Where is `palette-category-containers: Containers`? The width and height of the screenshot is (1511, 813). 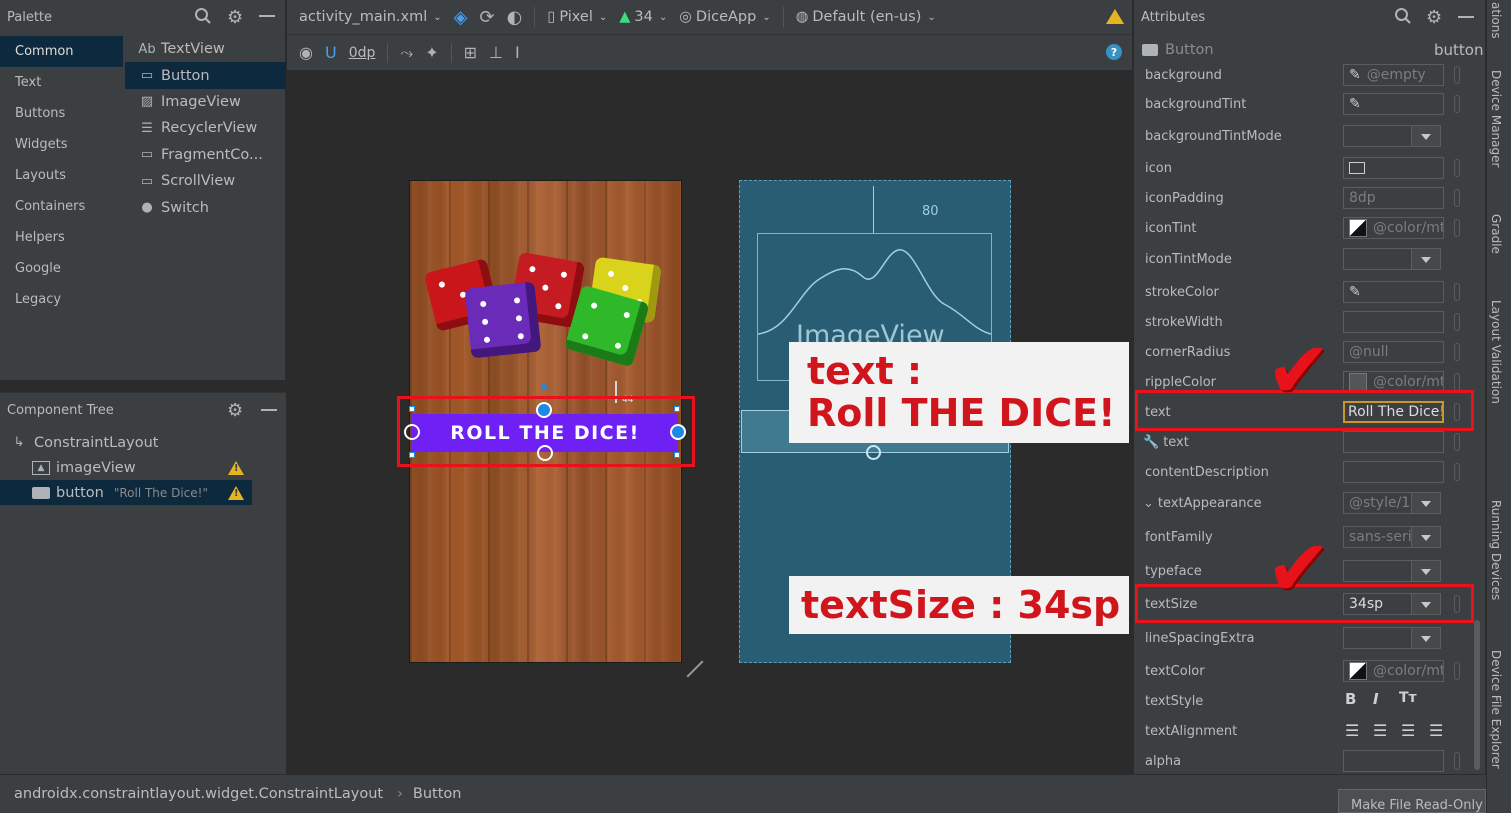 palette-category-containers: Containers is located at coordinates (61, 206).